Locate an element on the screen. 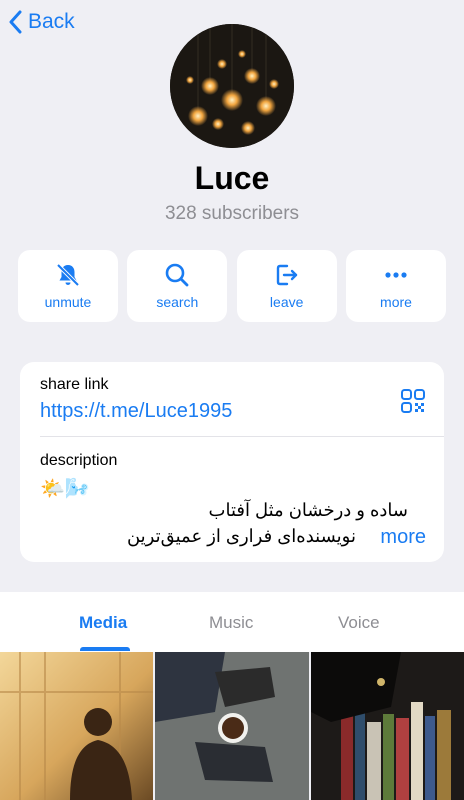  search-label: search is located at coordinates (177, 302).